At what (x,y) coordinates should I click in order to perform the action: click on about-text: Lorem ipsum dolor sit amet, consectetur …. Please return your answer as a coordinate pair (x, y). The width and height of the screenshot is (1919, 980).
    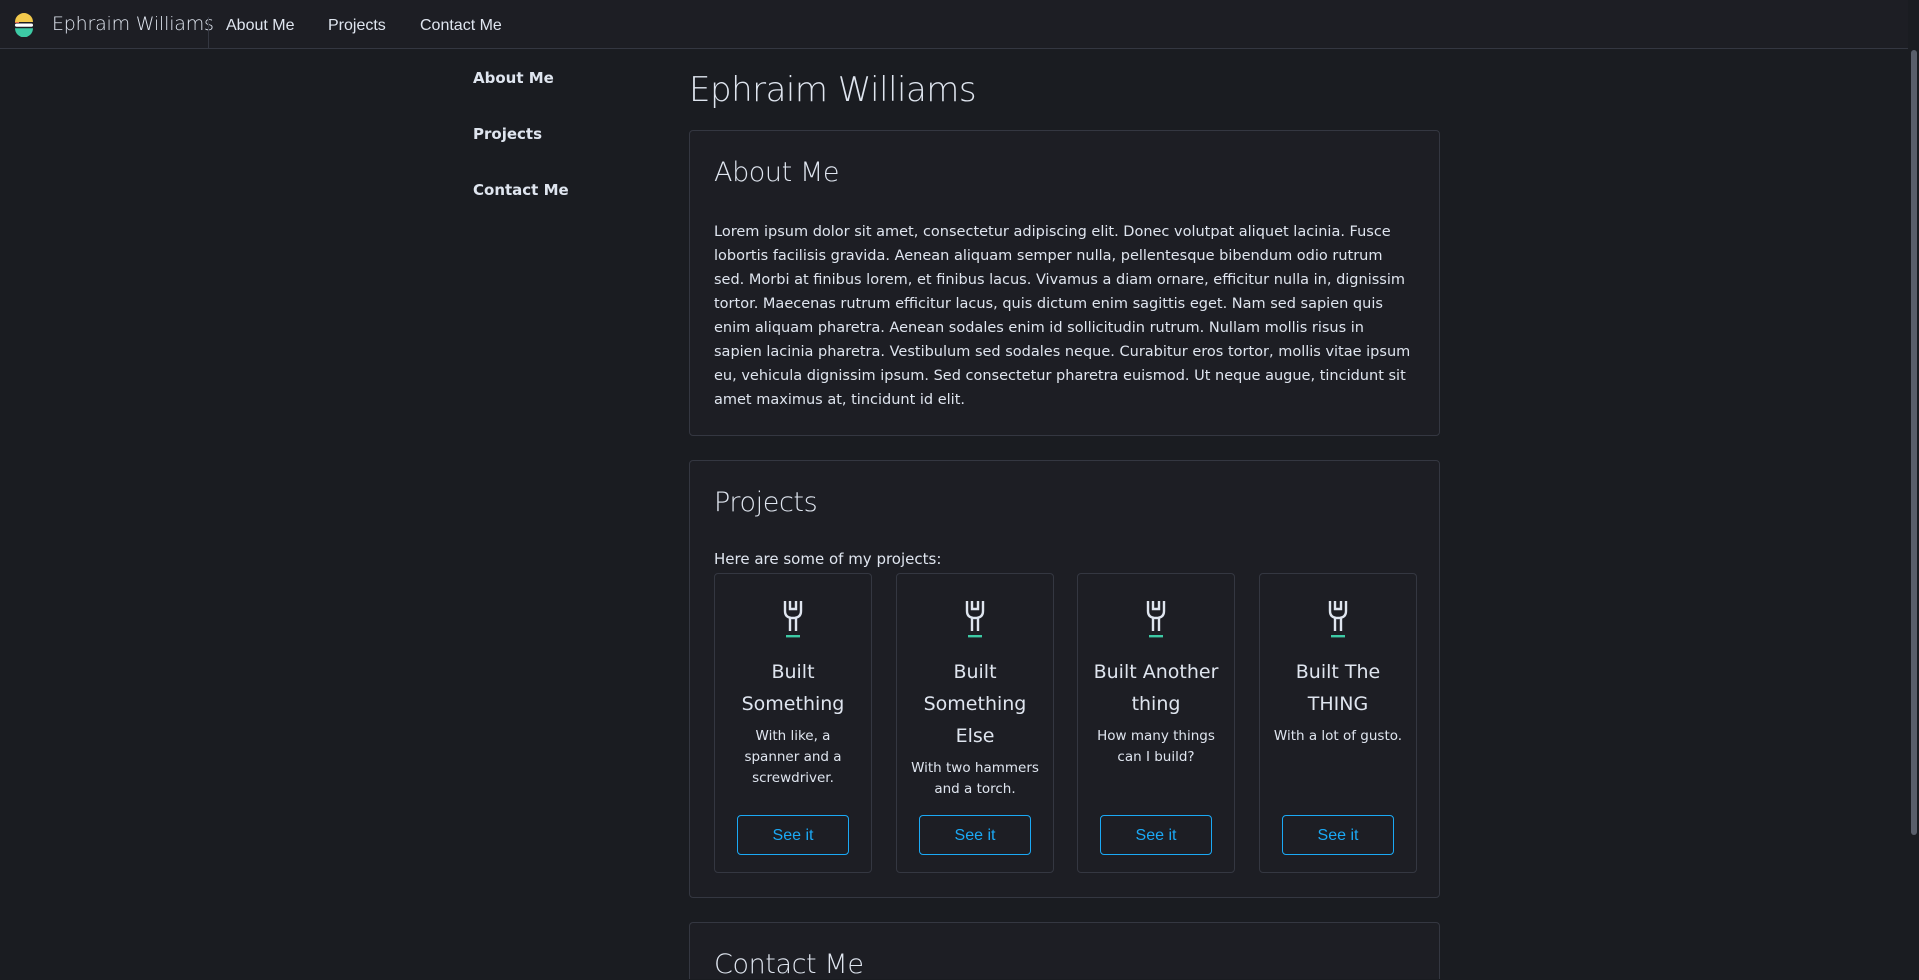
    Looking at the image, I should click on (1062, 316).